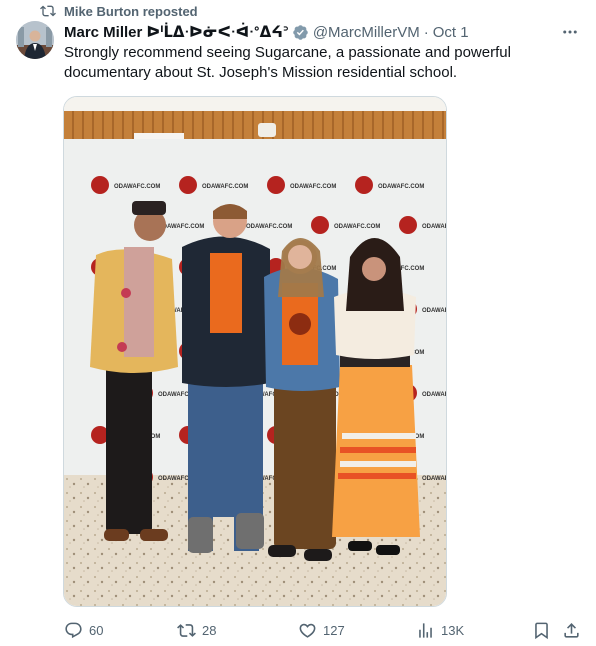  I want to click on more-icon, so click(570, 32).